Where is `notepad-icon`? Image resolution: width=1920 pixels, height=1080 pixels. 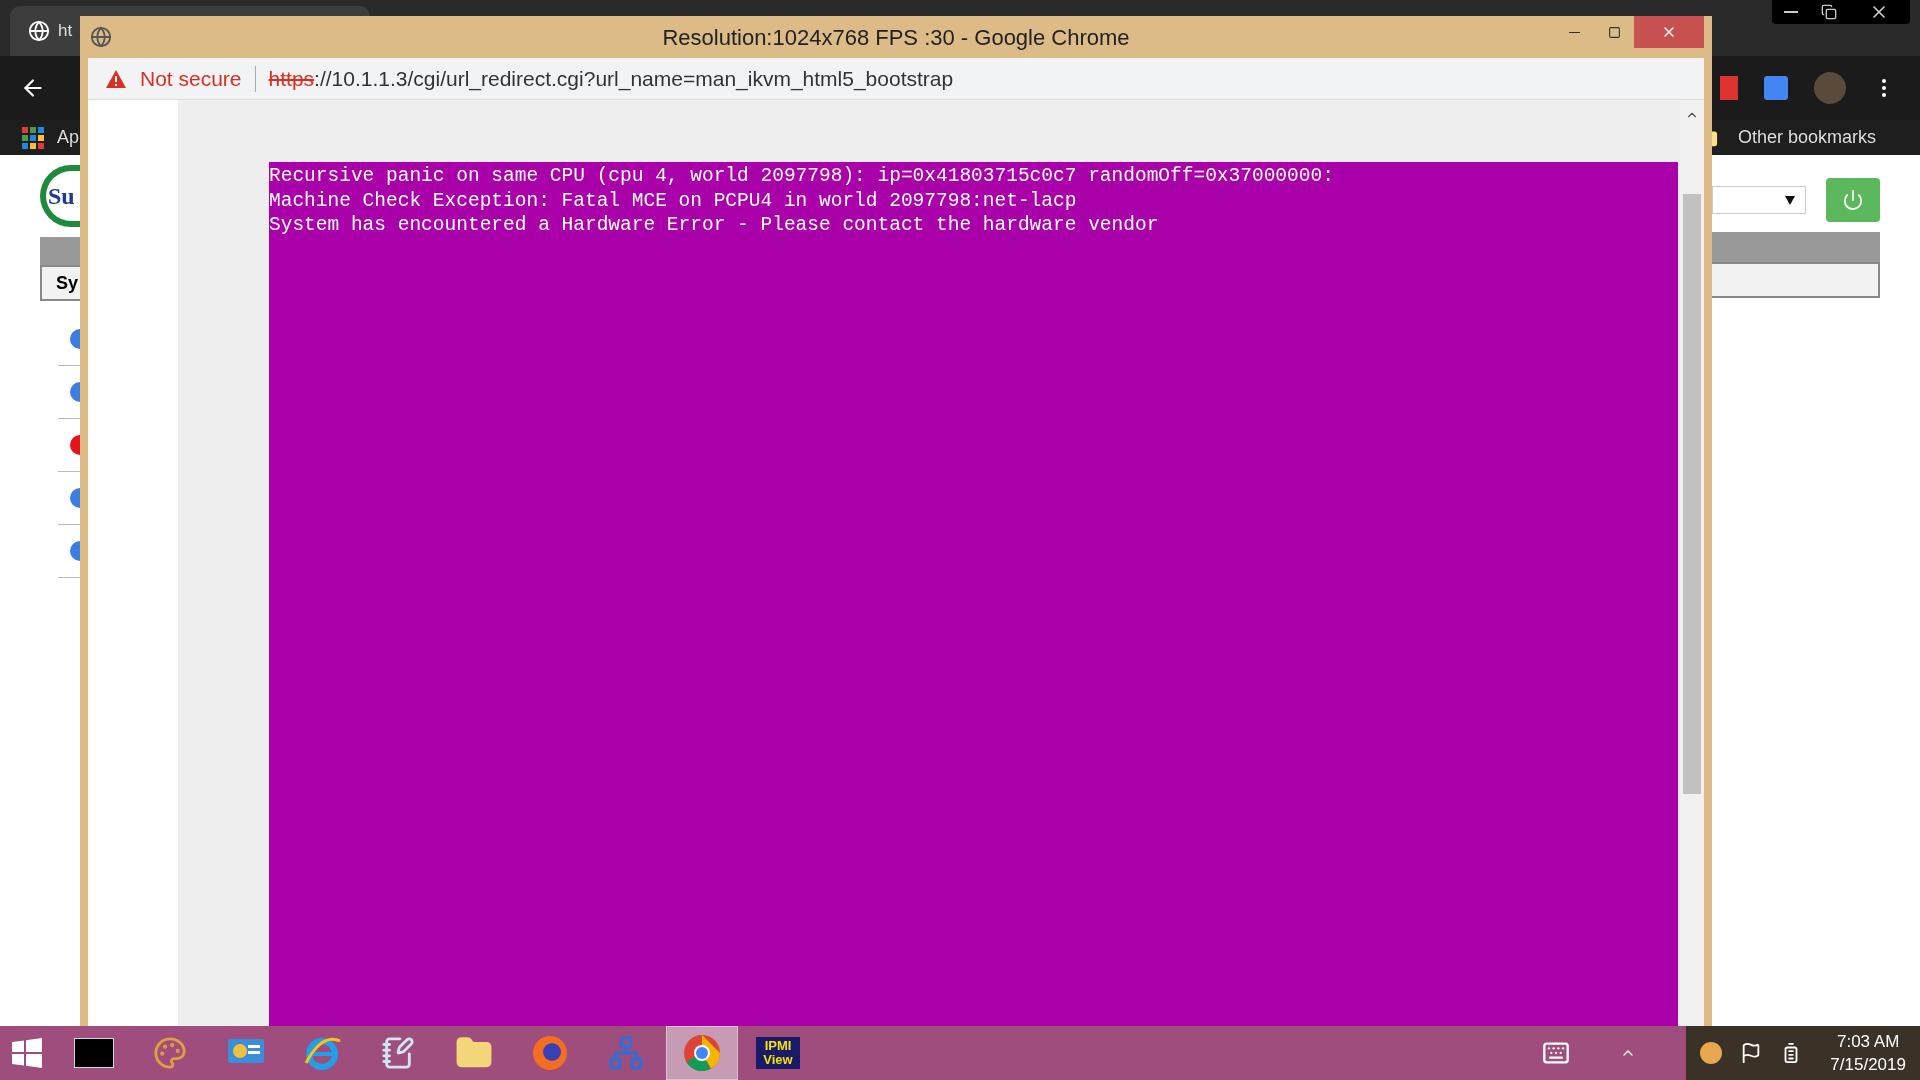 notepad-icon is located at coordinates (398, 1053).